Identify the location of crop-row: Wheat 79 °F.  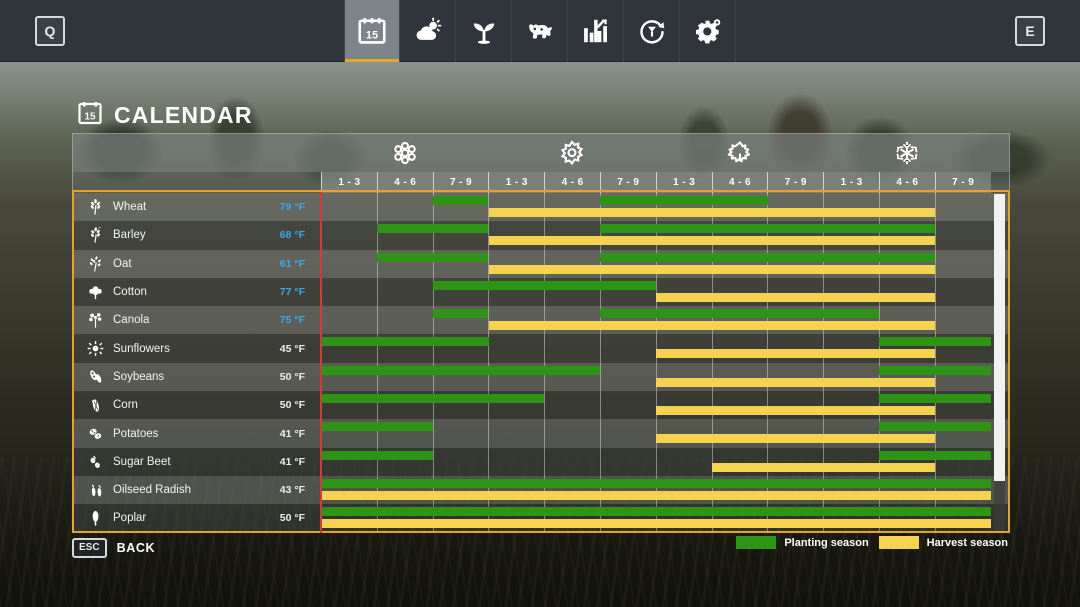
(541, 207).